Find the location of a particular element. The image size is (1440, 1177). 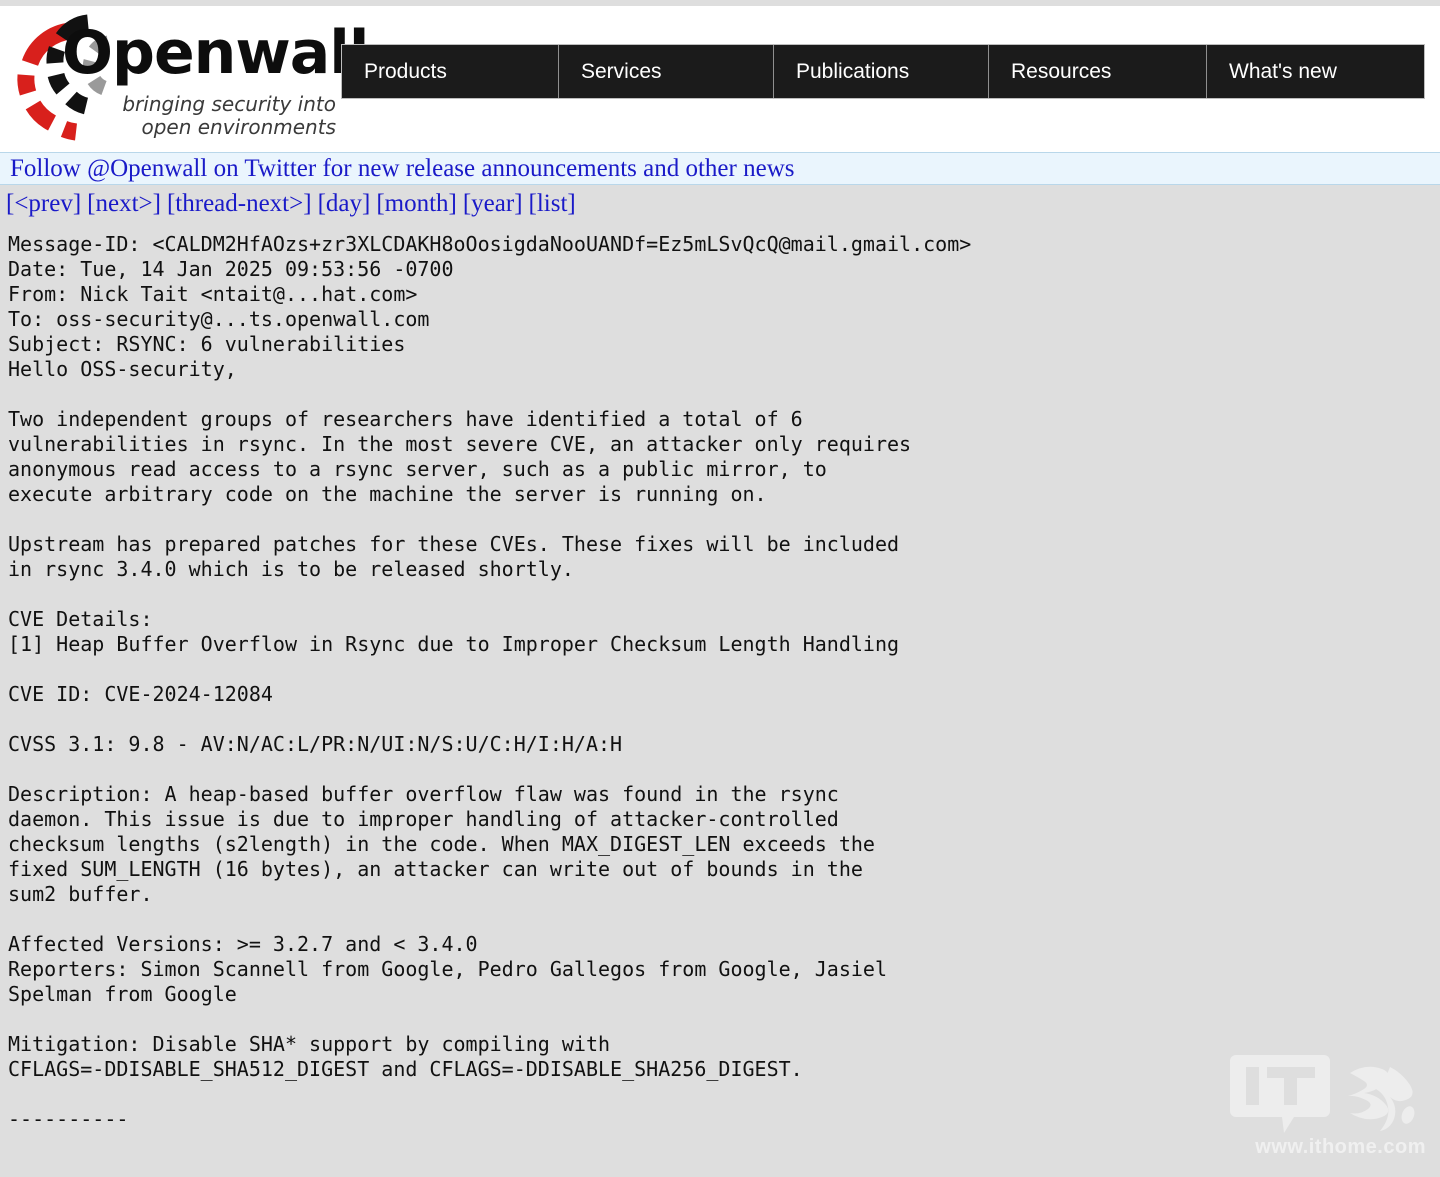

nav-item-resources: Resources is located at coordinates (1098, 71).